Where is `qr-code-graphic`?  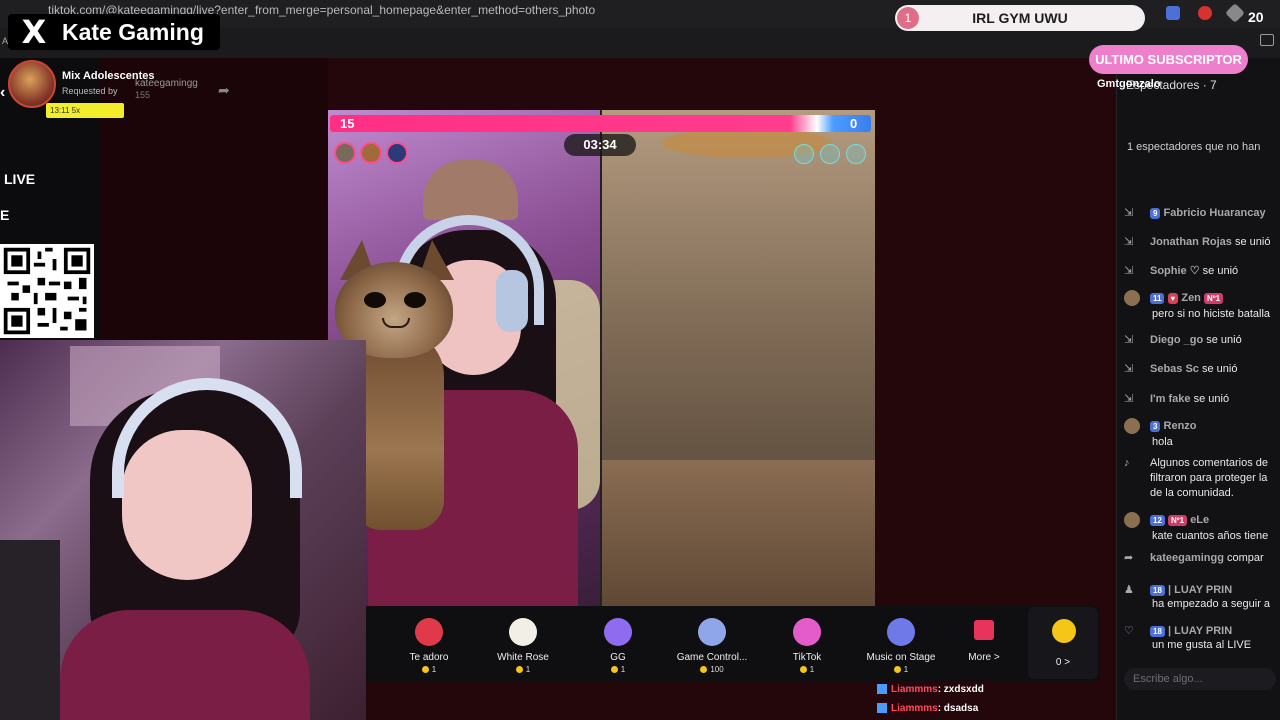
qr-code-graphic is located at coordinates (47, 291).